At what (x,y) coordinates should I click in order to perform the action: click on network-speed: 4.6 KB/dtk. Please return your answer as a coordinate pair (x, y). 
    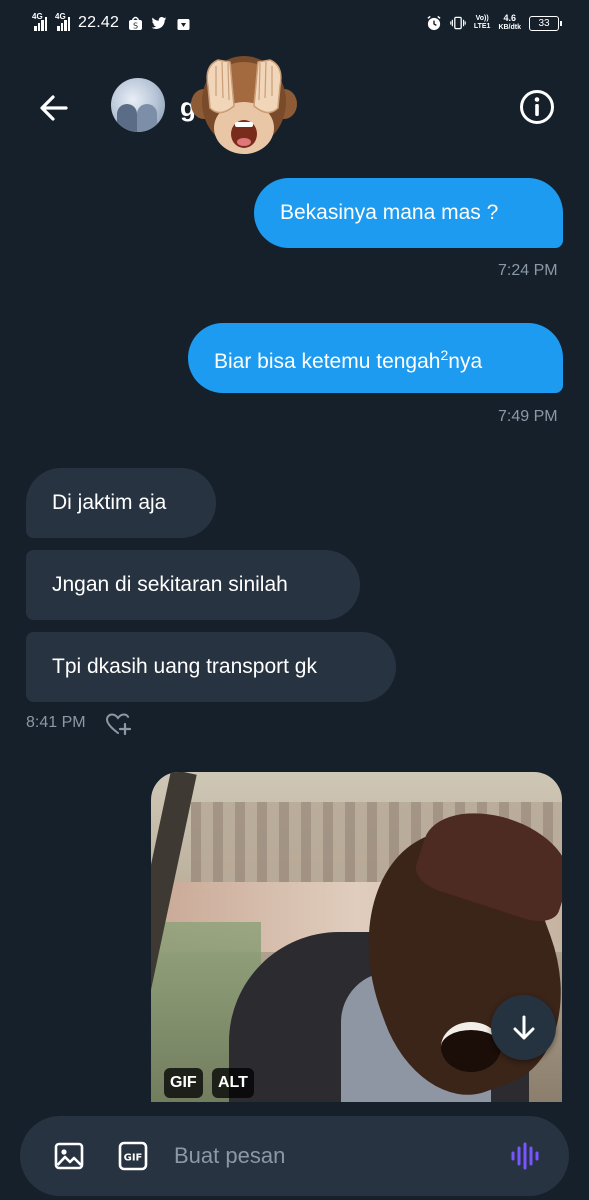
    Looking at the image, I should click on (509, 23).